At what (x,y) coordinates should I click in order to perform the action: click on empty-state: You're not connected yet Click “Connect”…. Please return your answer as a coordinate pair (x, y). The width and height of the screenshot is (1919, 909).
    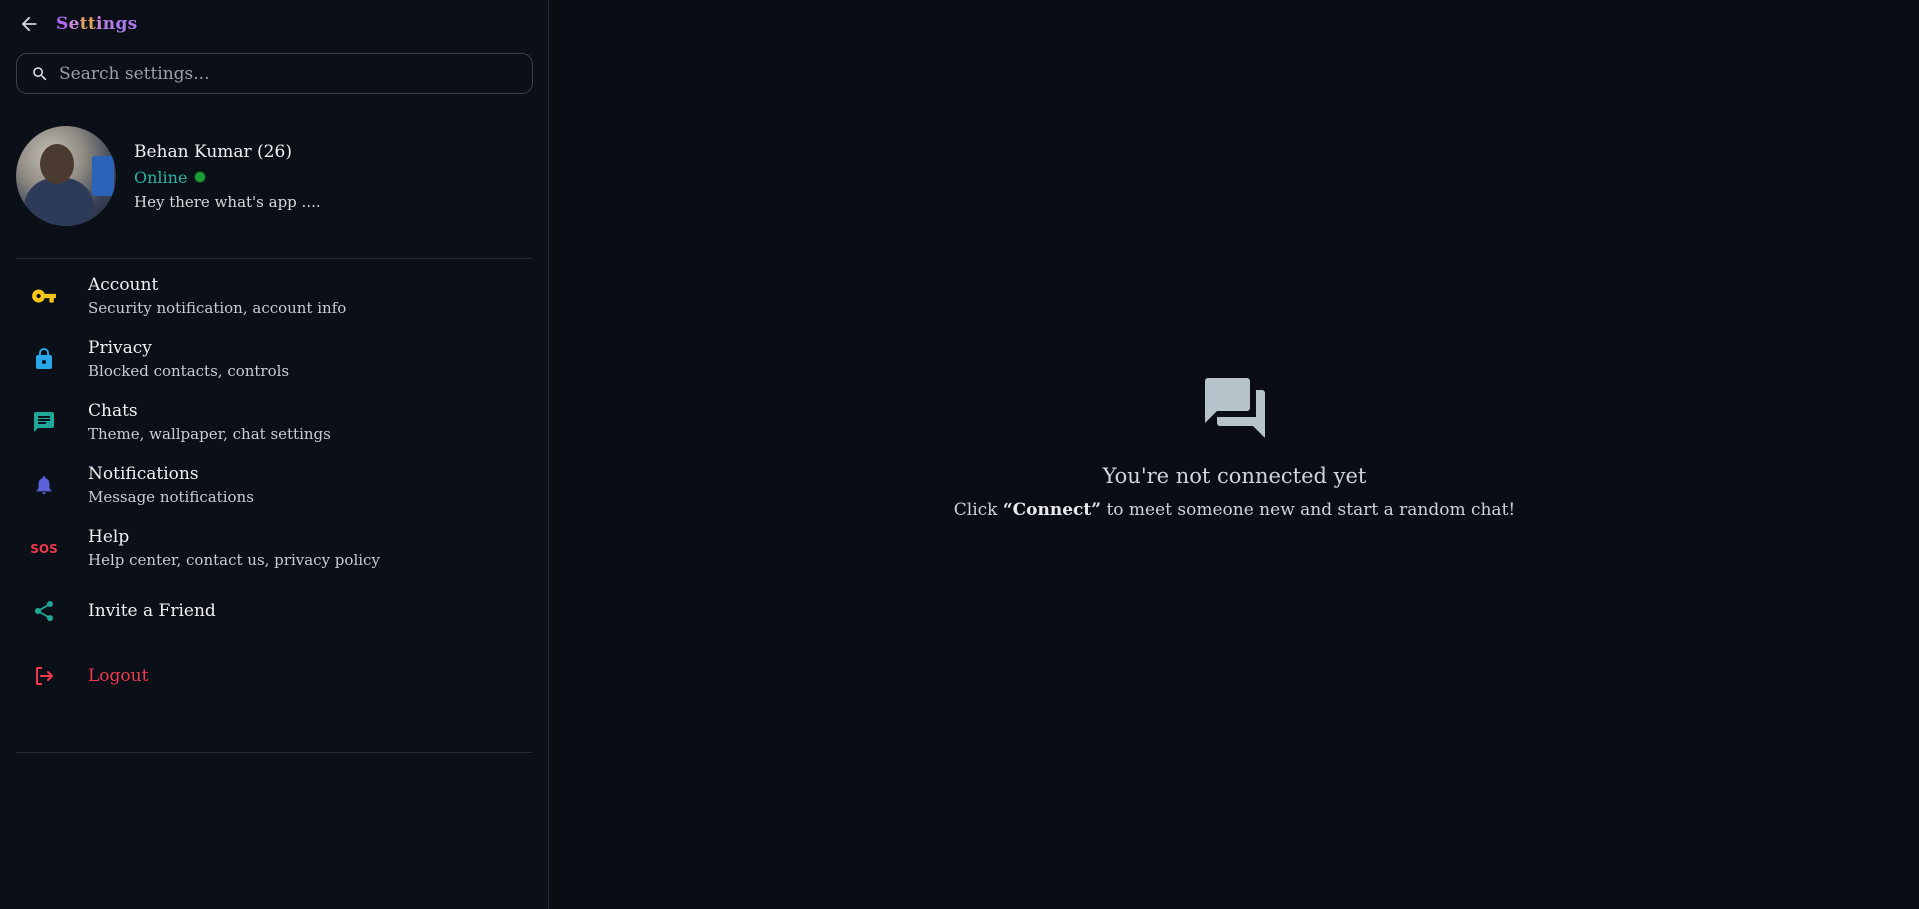
    Looking at the image, I should click on (1234, 446).